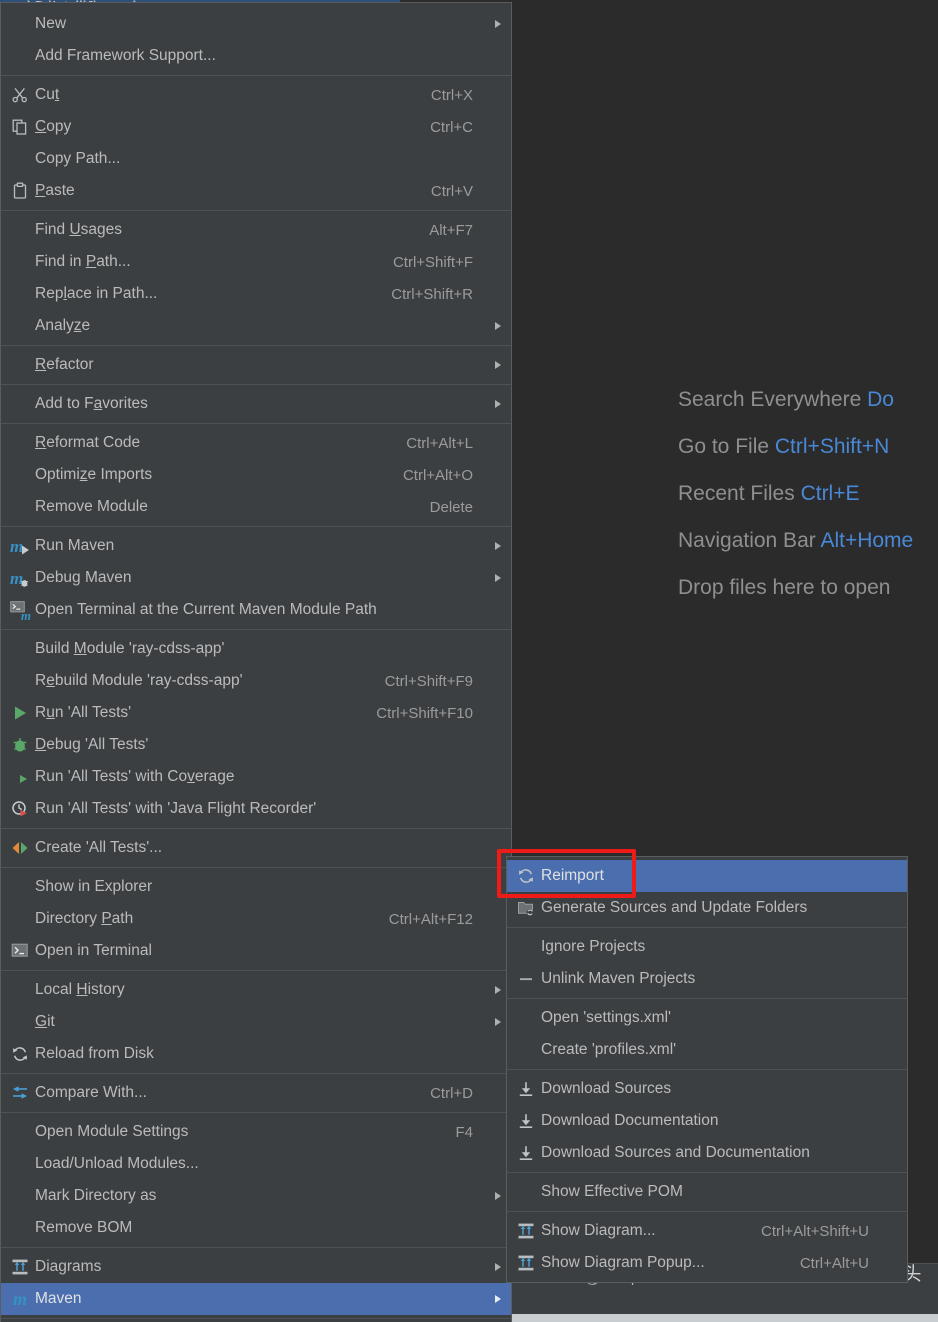  Describe the element at coordinates (707, 1018) in the screenshot. I see `menu-item-open-settings-xml: Open 'settings.xml'` at that location.